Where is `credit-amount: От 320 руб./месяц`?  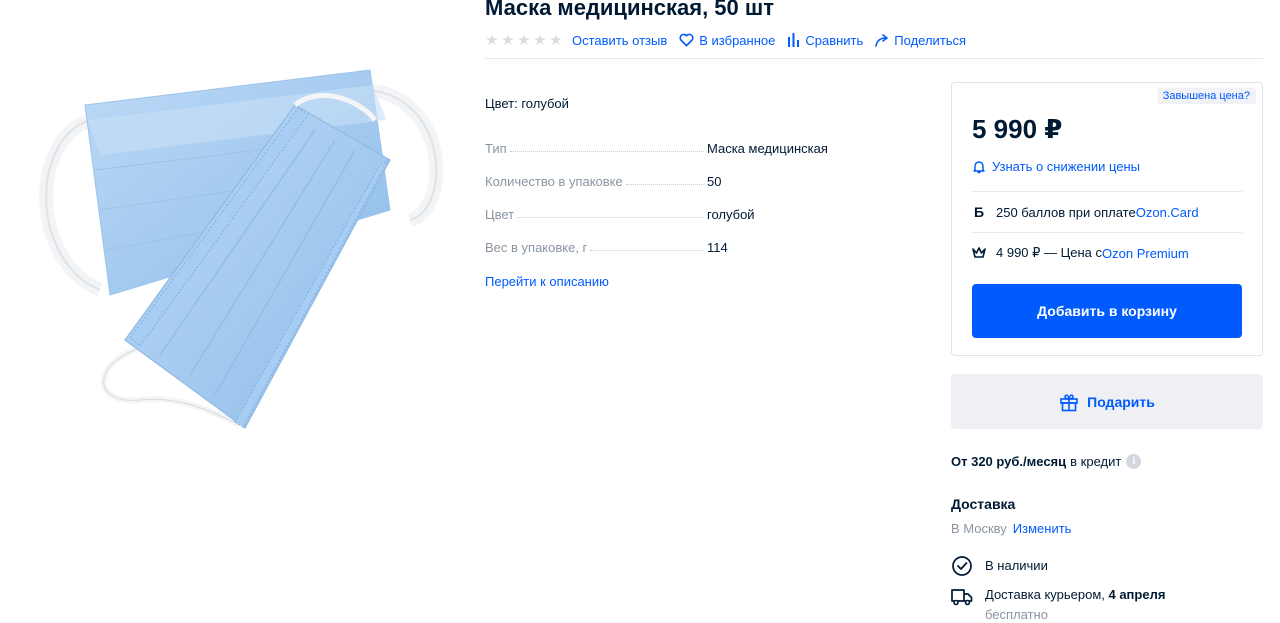
credit-amount: От 320 руб./месяц is located at coordinates (1009, 461).